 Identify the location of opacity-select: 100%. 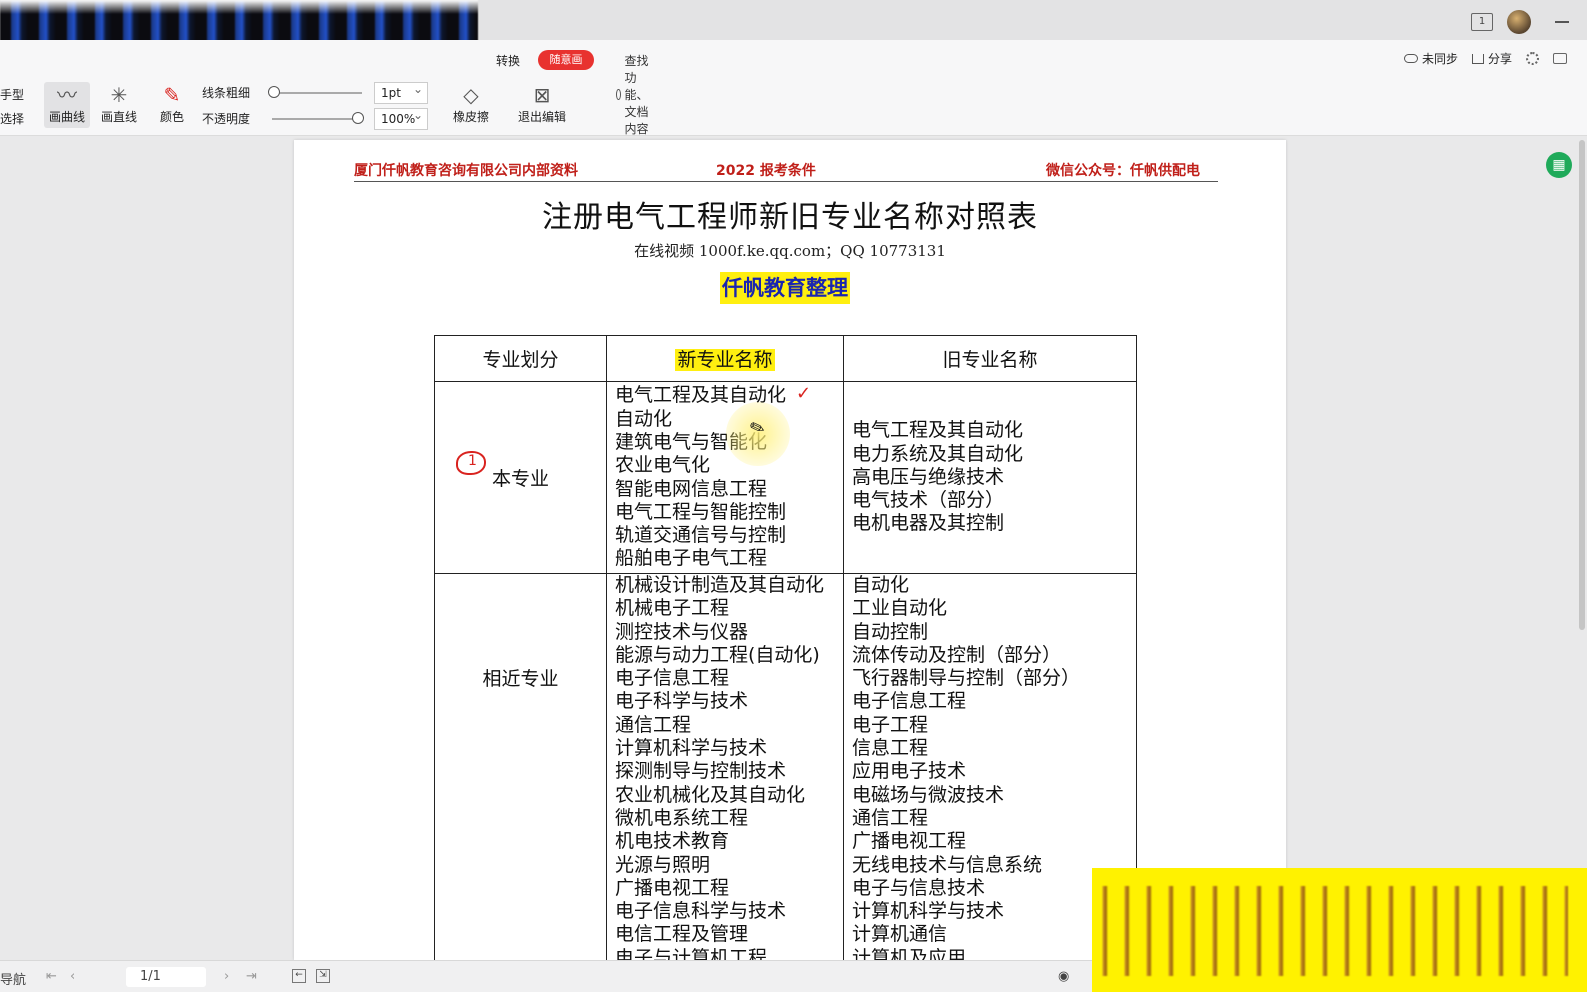
(401, 117).